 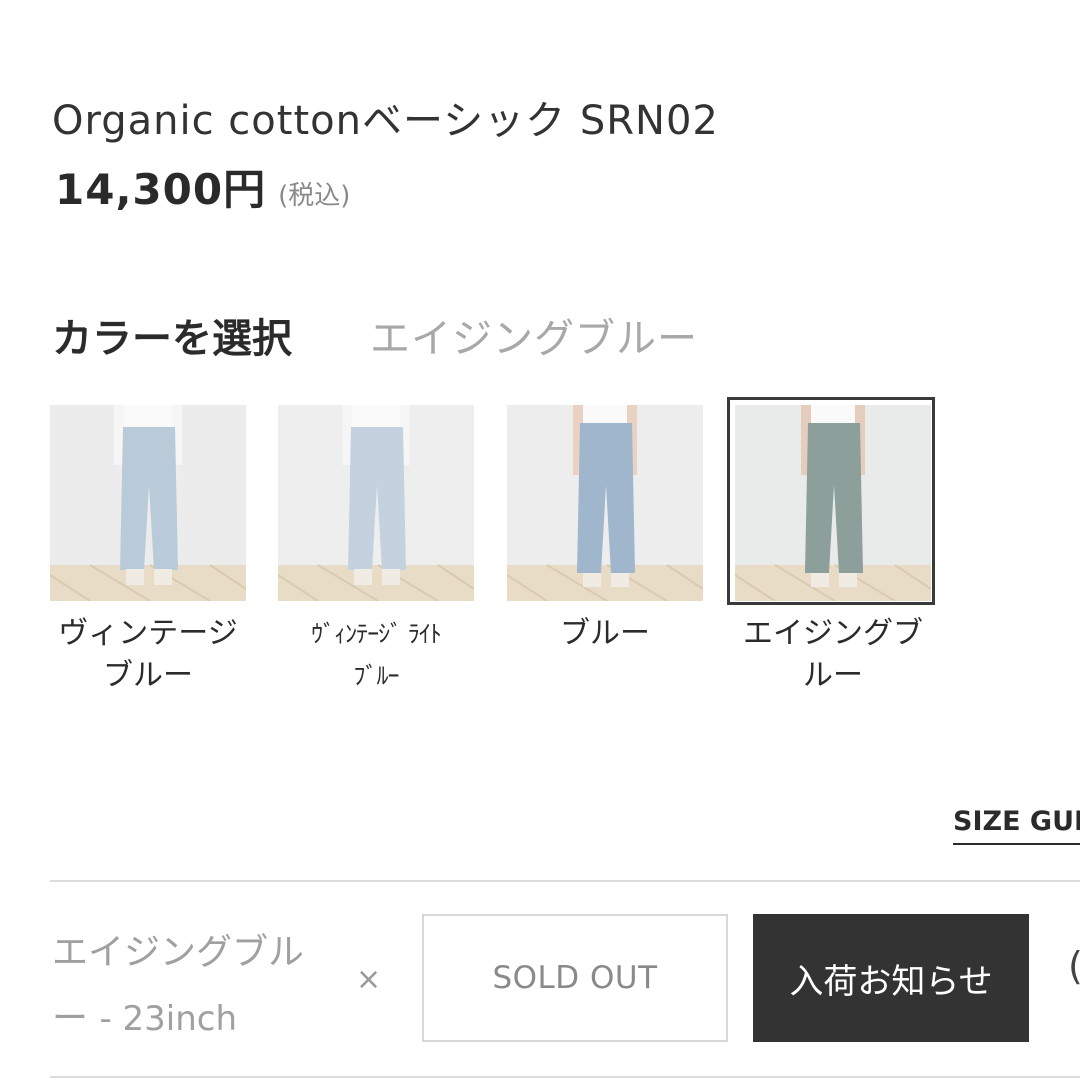 I want to click on swatch-label: ヴィンテージ ブルー, so click(x=148, y=655).